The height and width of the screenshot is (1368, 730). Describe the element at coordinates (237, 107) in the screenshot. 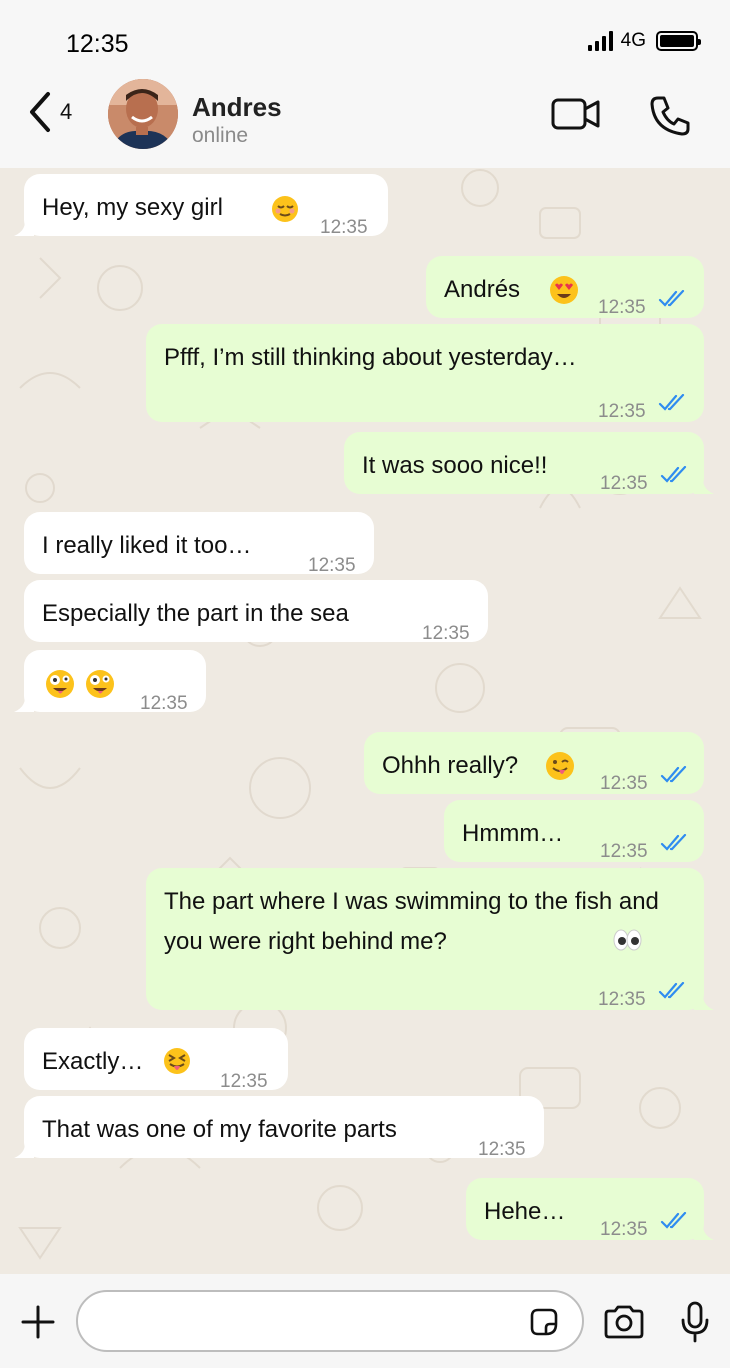

I see `contact-name: Andres` at that location.